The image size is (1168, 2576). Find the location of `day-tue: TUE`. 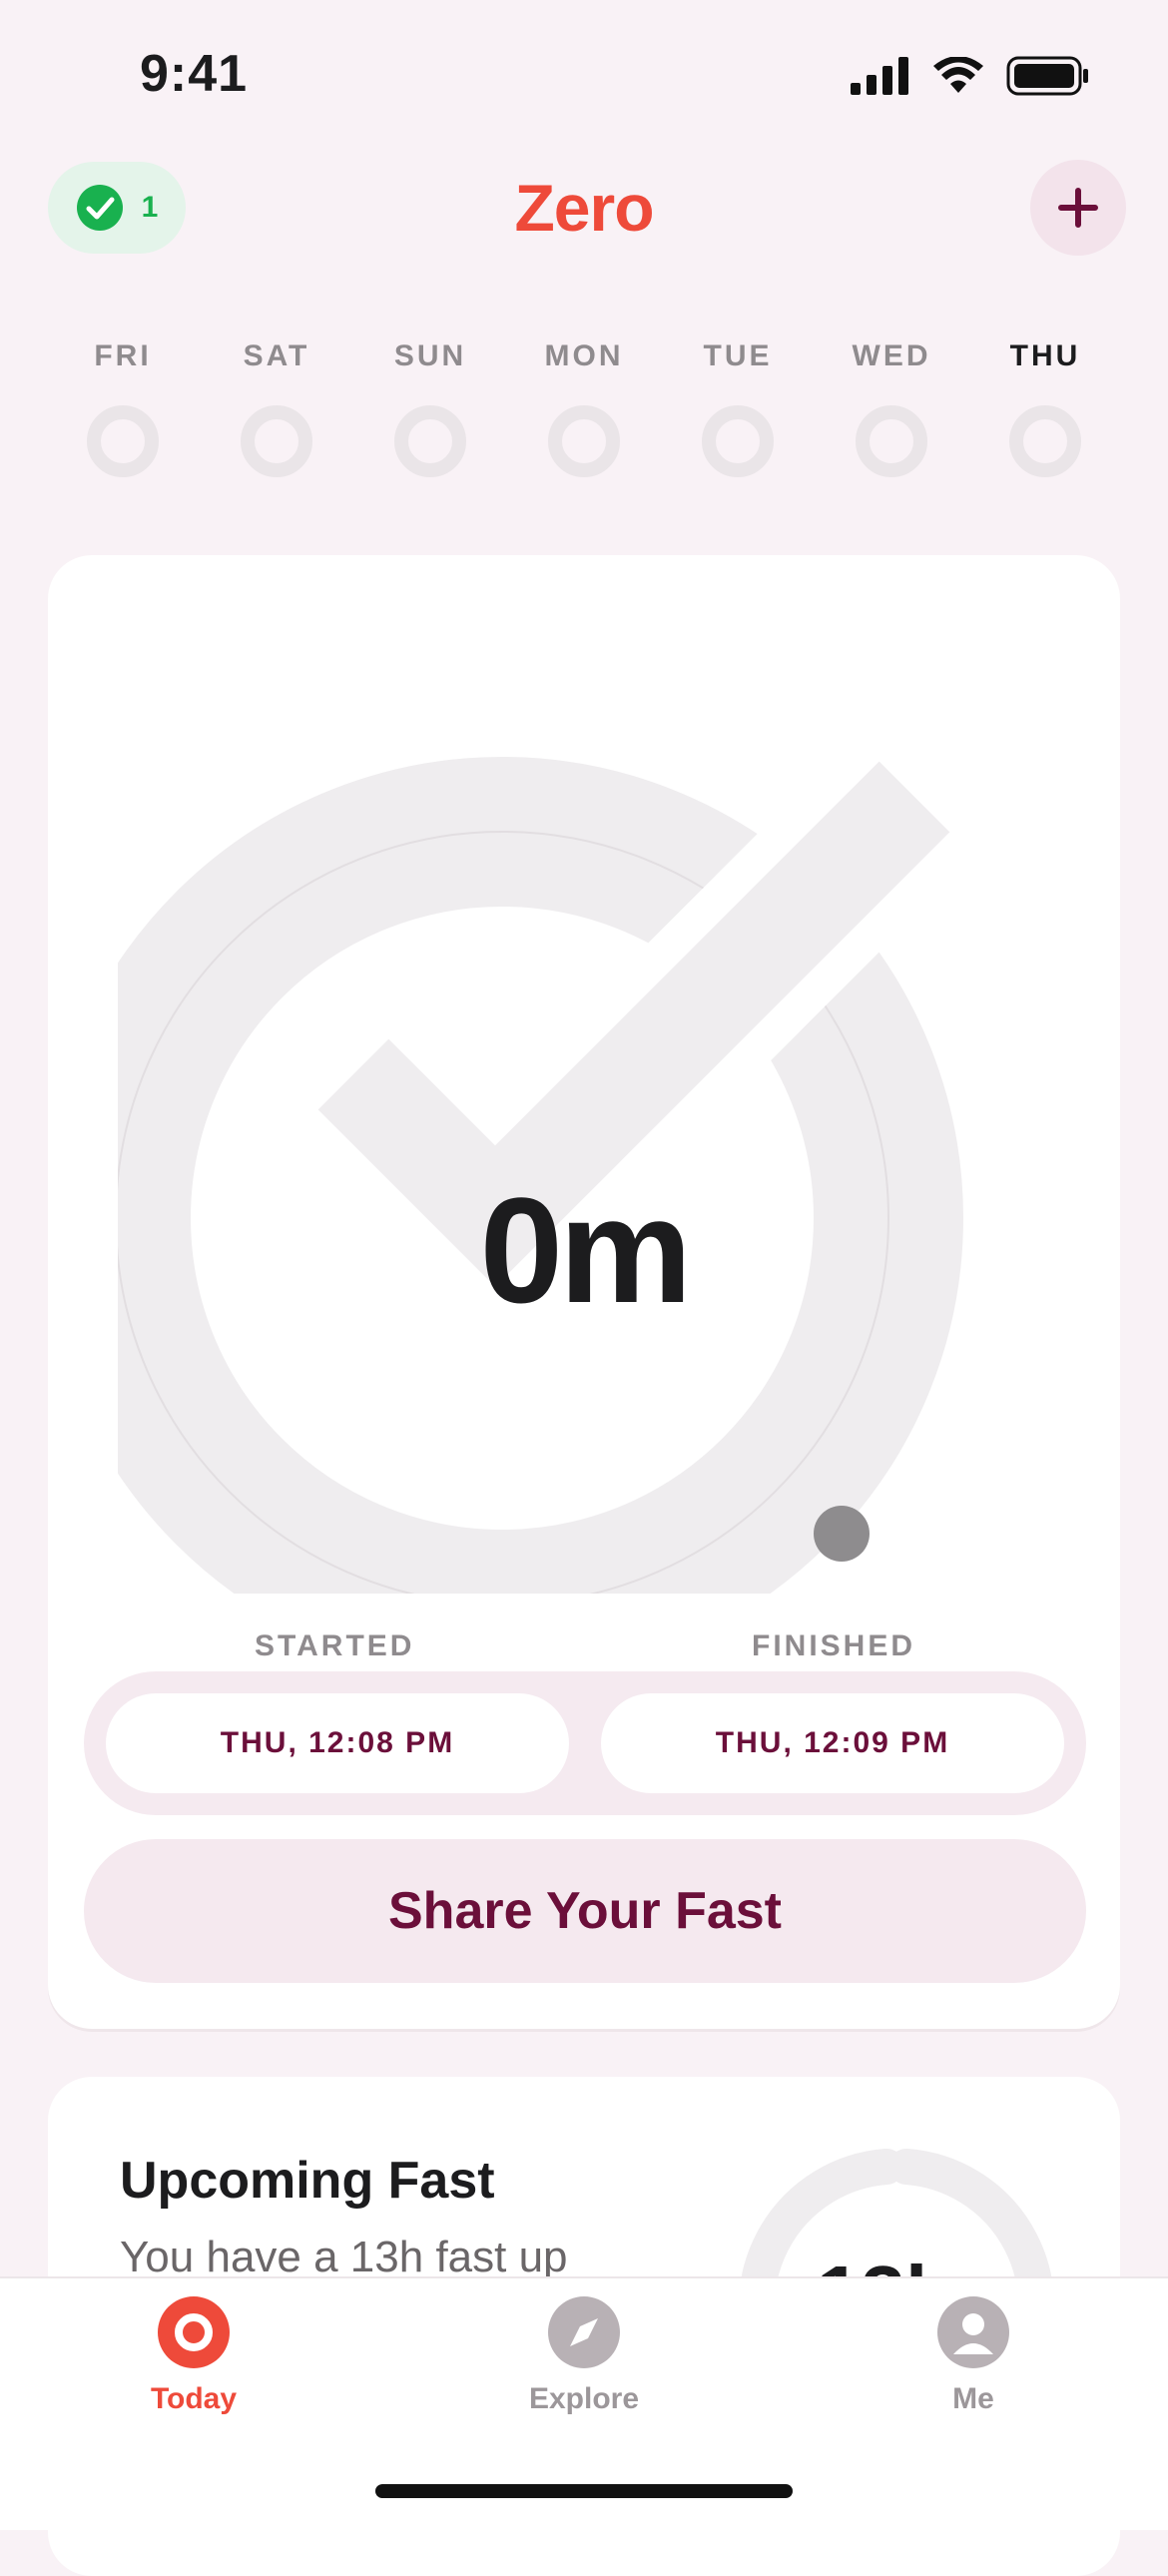

day-tue: TUE is located at coordinates (738, 408).